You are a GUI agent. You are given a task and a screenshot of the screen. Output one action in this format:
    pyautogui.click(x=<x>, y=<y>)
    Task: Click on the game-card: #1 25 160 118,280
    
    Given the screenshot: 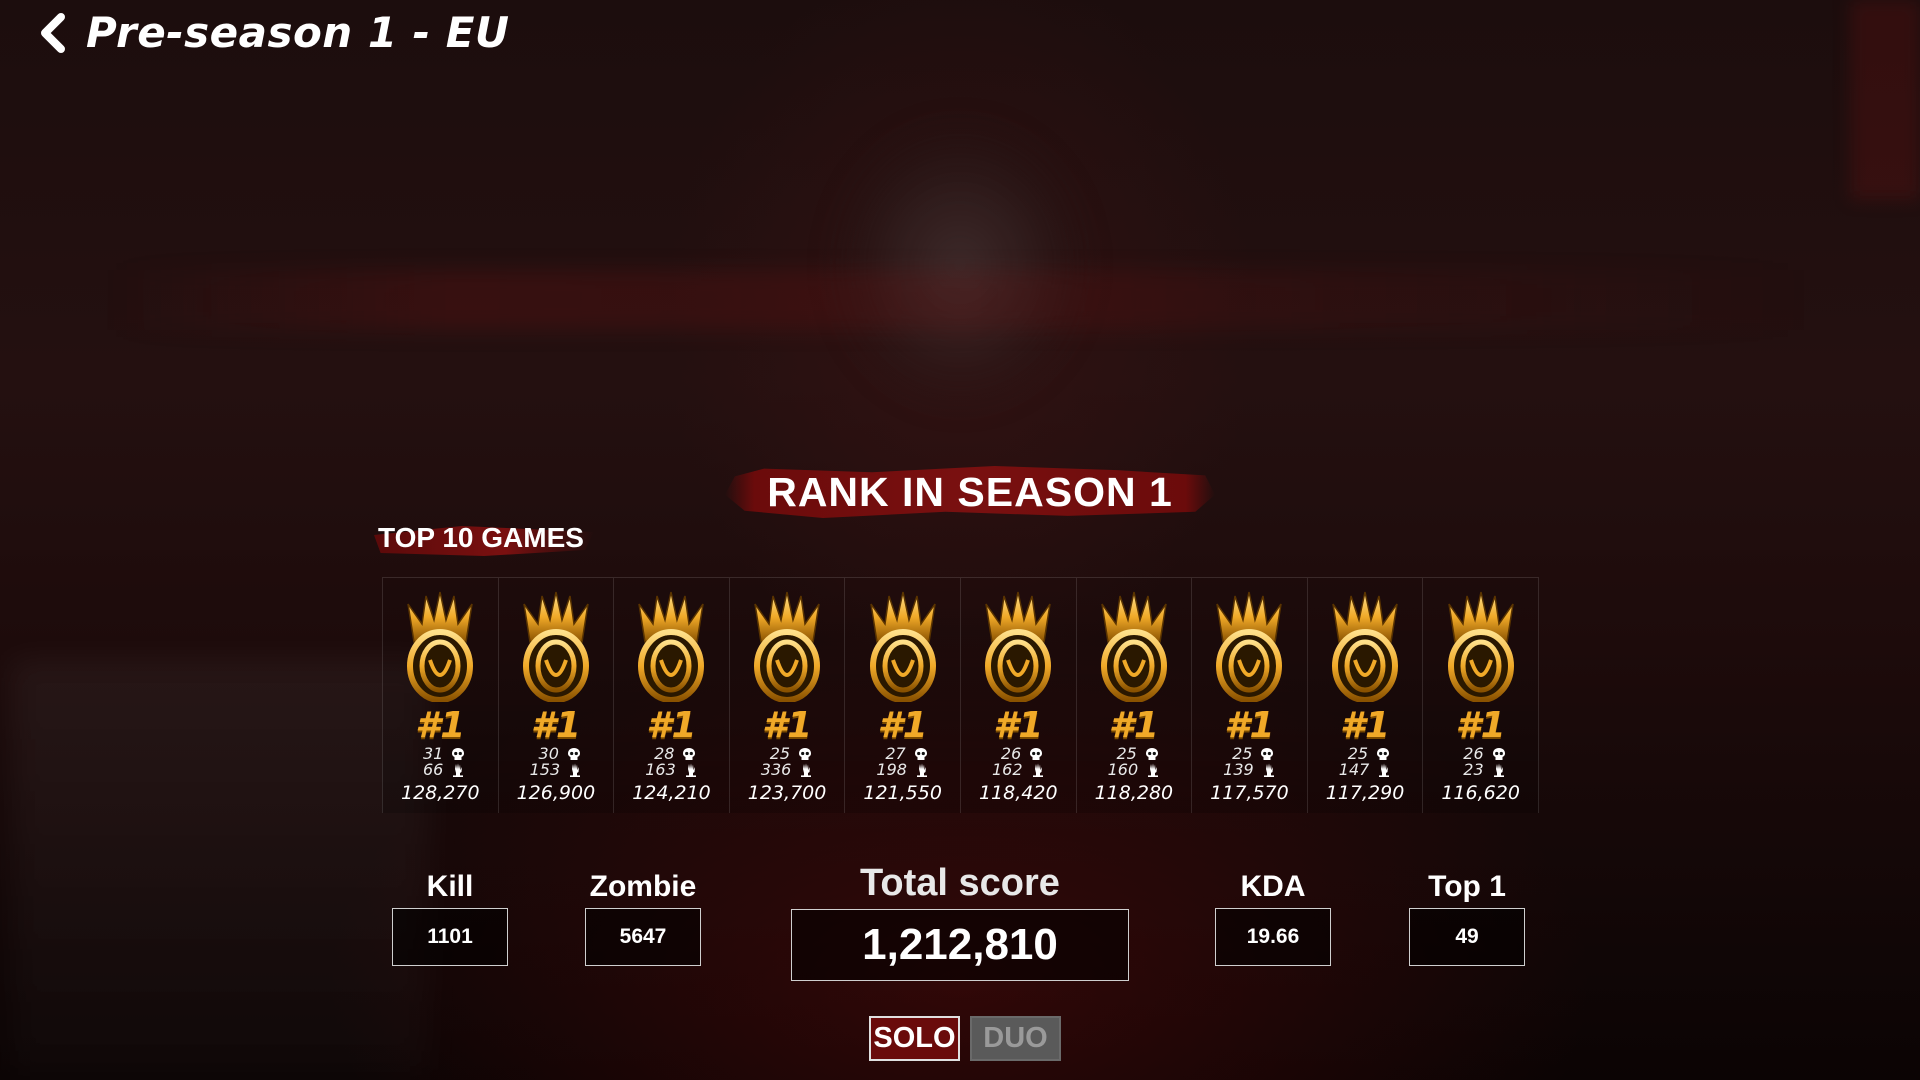 What is the action you would take?
    pyautogui.click(x=1133, y=695)
    